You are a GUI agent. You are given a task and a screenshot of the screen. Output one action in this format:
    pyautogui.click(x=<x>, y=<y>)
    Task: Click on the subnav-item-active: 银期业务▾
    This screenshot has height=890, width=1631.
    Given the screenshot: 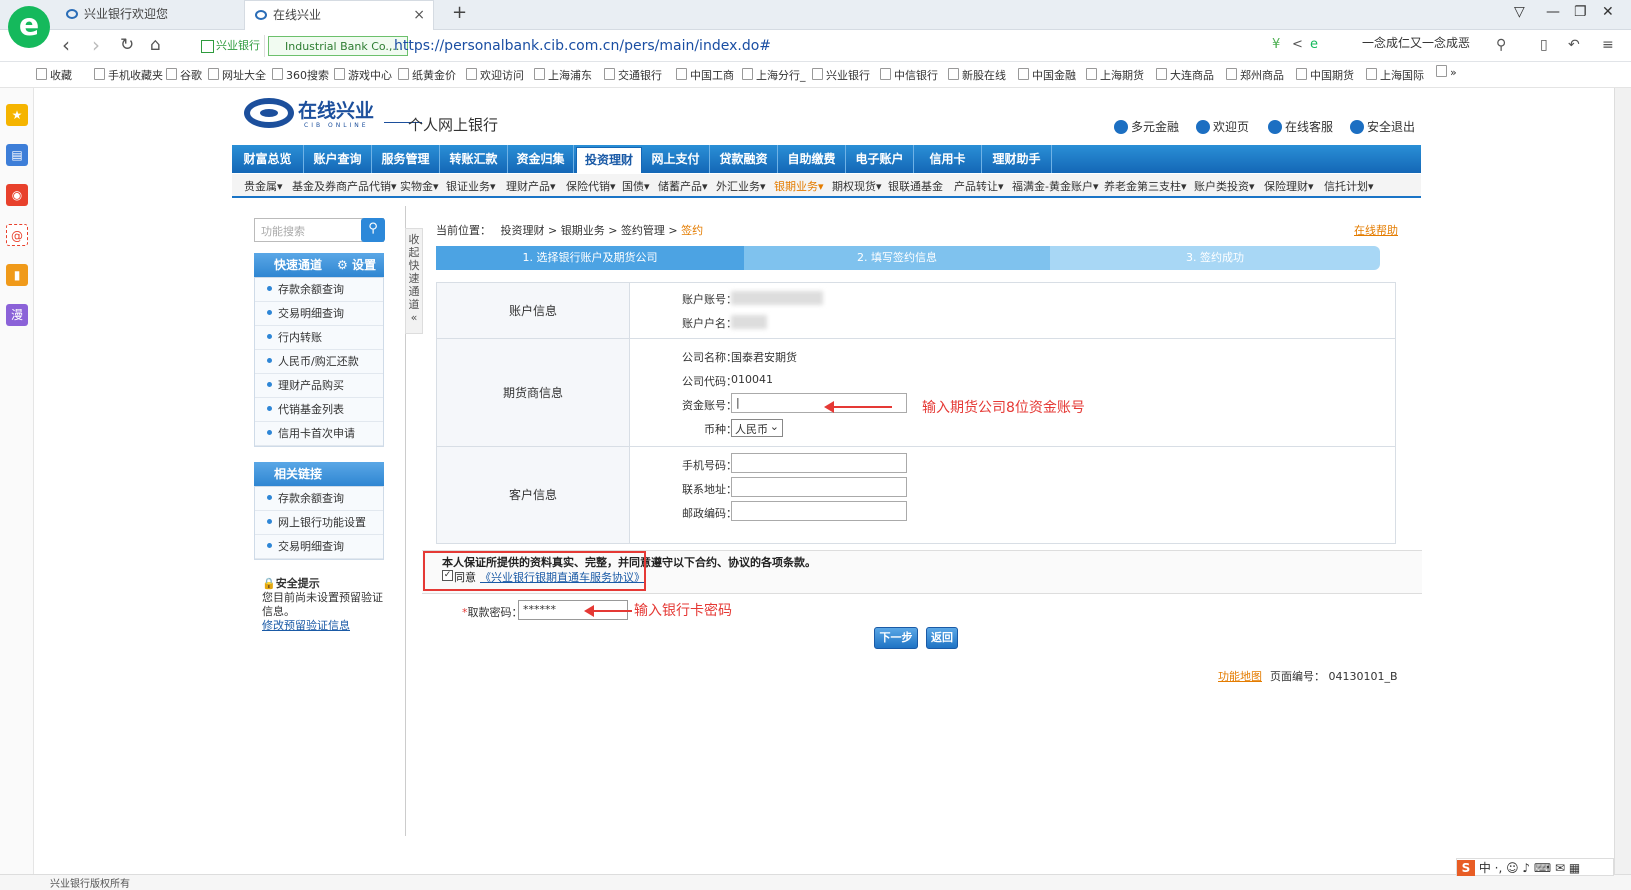 What is the action you would take?
    pyautogui.click(x=799, y=186)
    